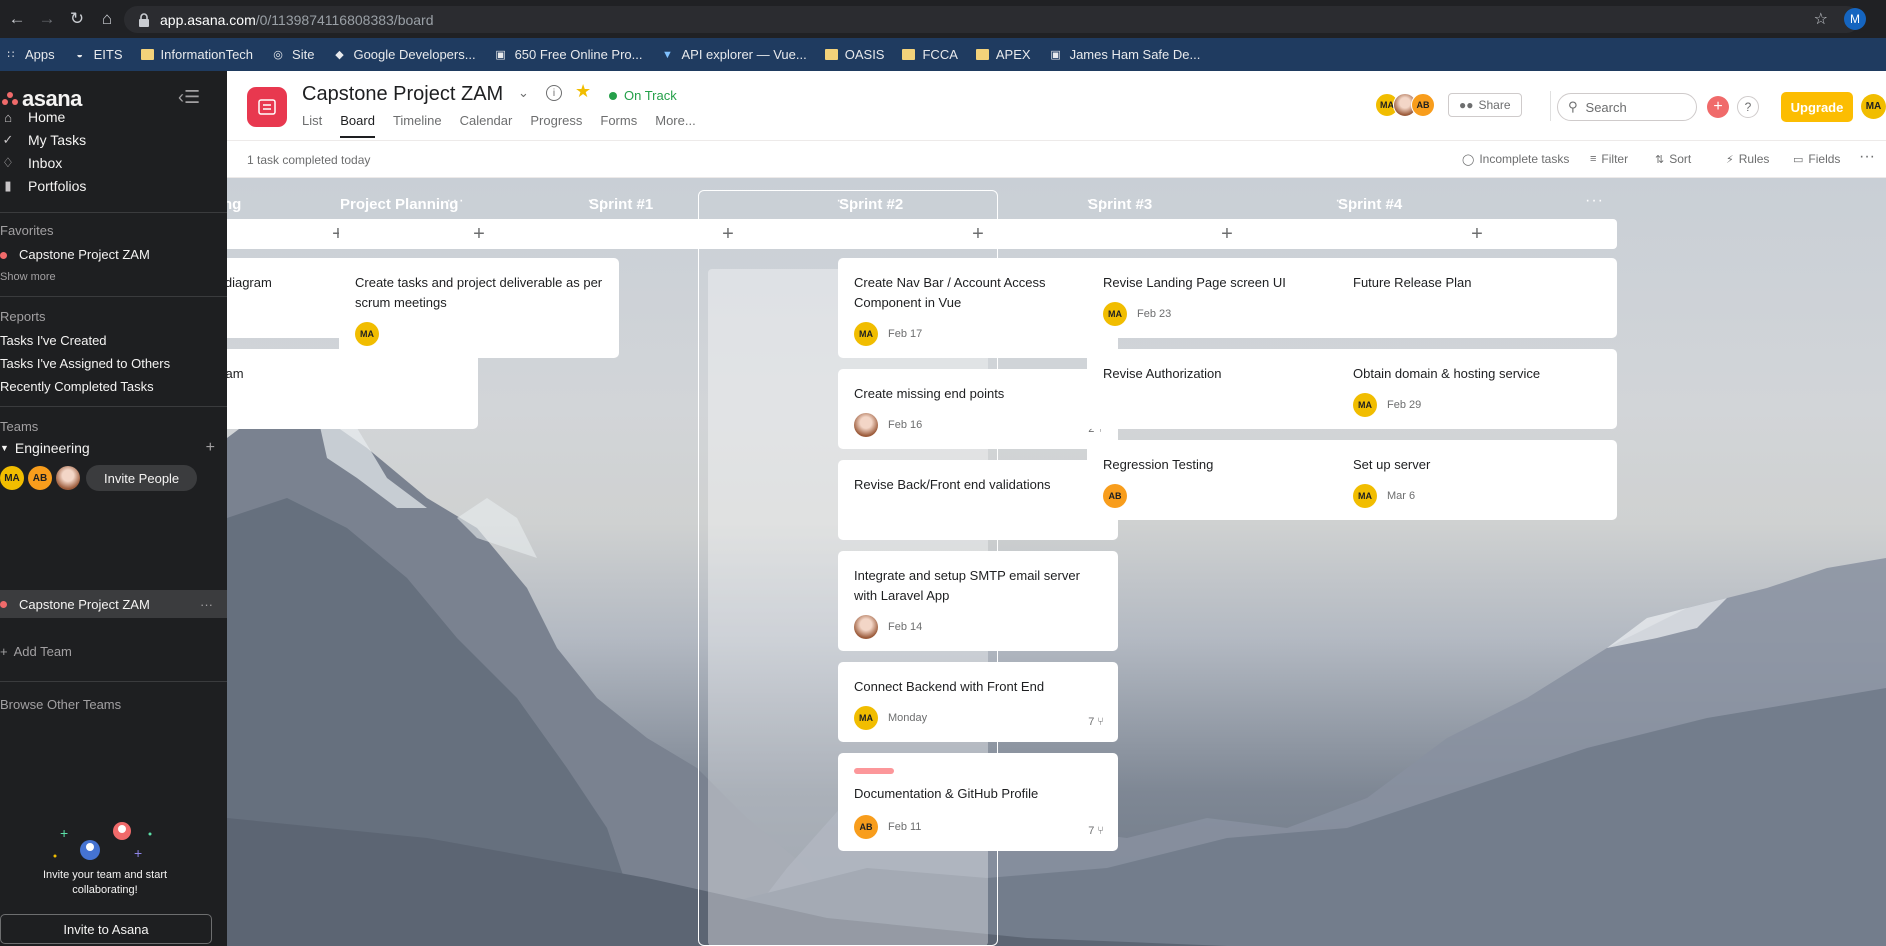  Describe the element at coordinates (113, 604) in the screenshot. I see `sidebar-active-project: Capstone Project ZAM ···` at that location.